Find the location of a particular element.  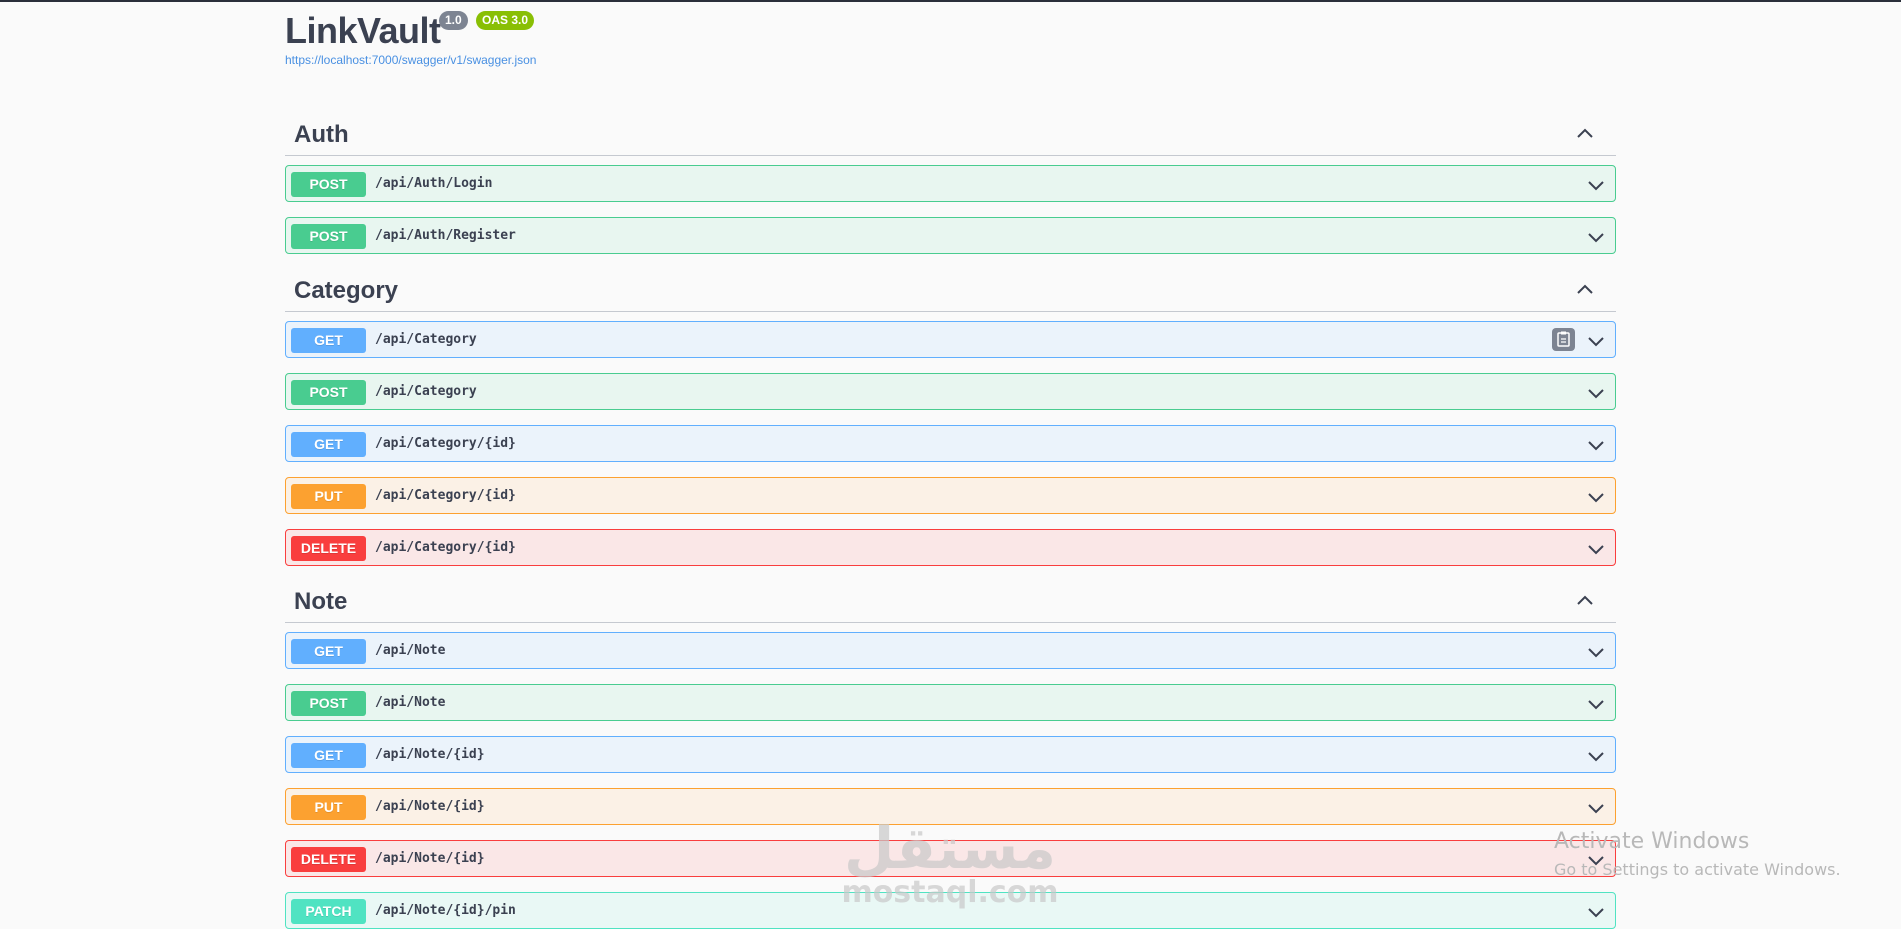

activation-title: Activate Windows is located at coordinates (1652, 841).